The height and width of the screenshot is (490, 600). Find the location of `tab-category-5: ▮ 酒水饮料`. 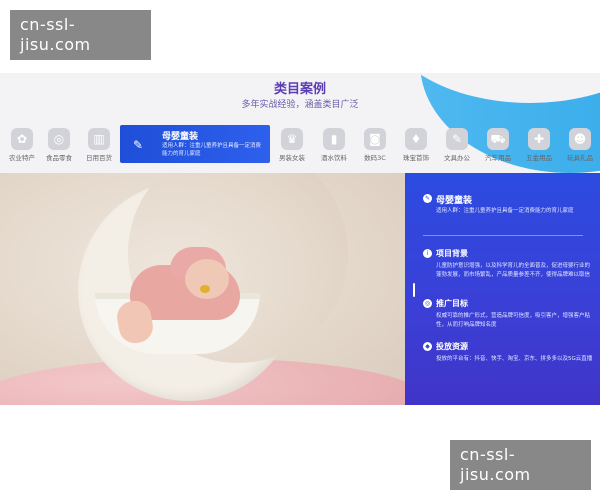

tab-category-5: ▮ 酒水饮料 is located at coordinates (334, 146).